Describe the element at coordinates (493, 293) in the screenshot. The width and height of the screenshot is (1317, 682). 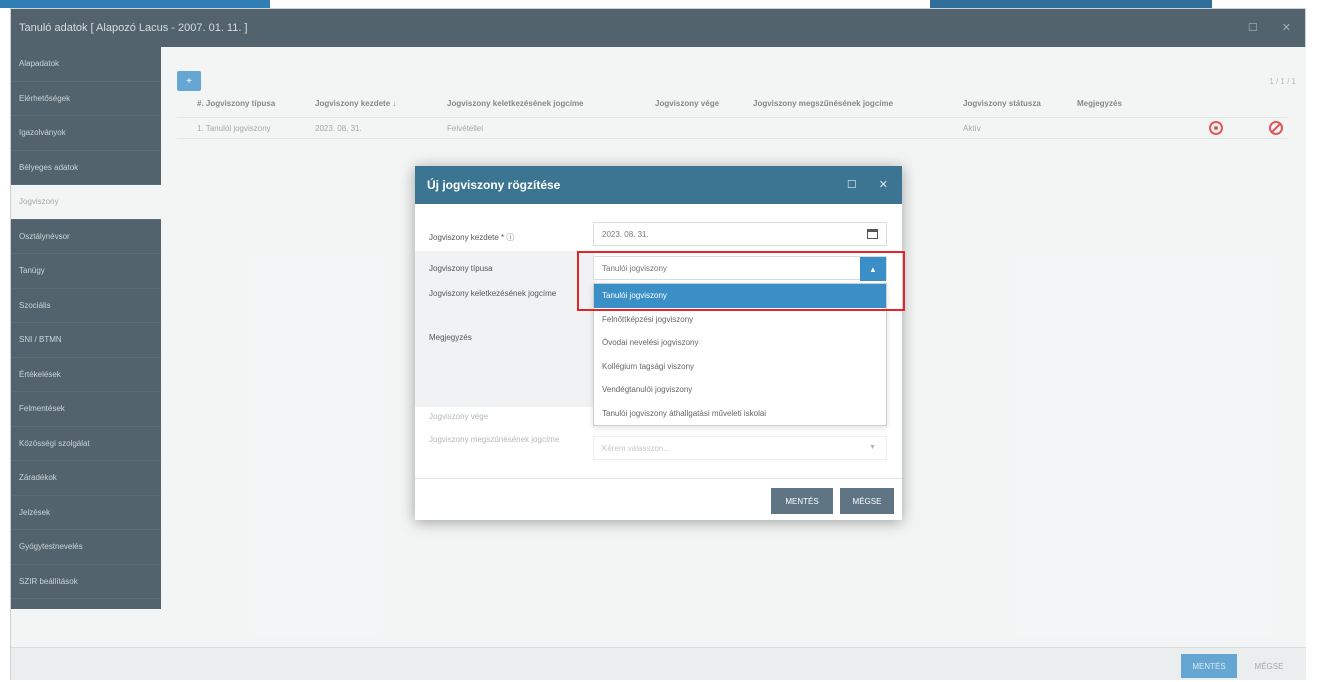
I see `origin-label: Jogviszony keletkezésének jogcíme` at that location.